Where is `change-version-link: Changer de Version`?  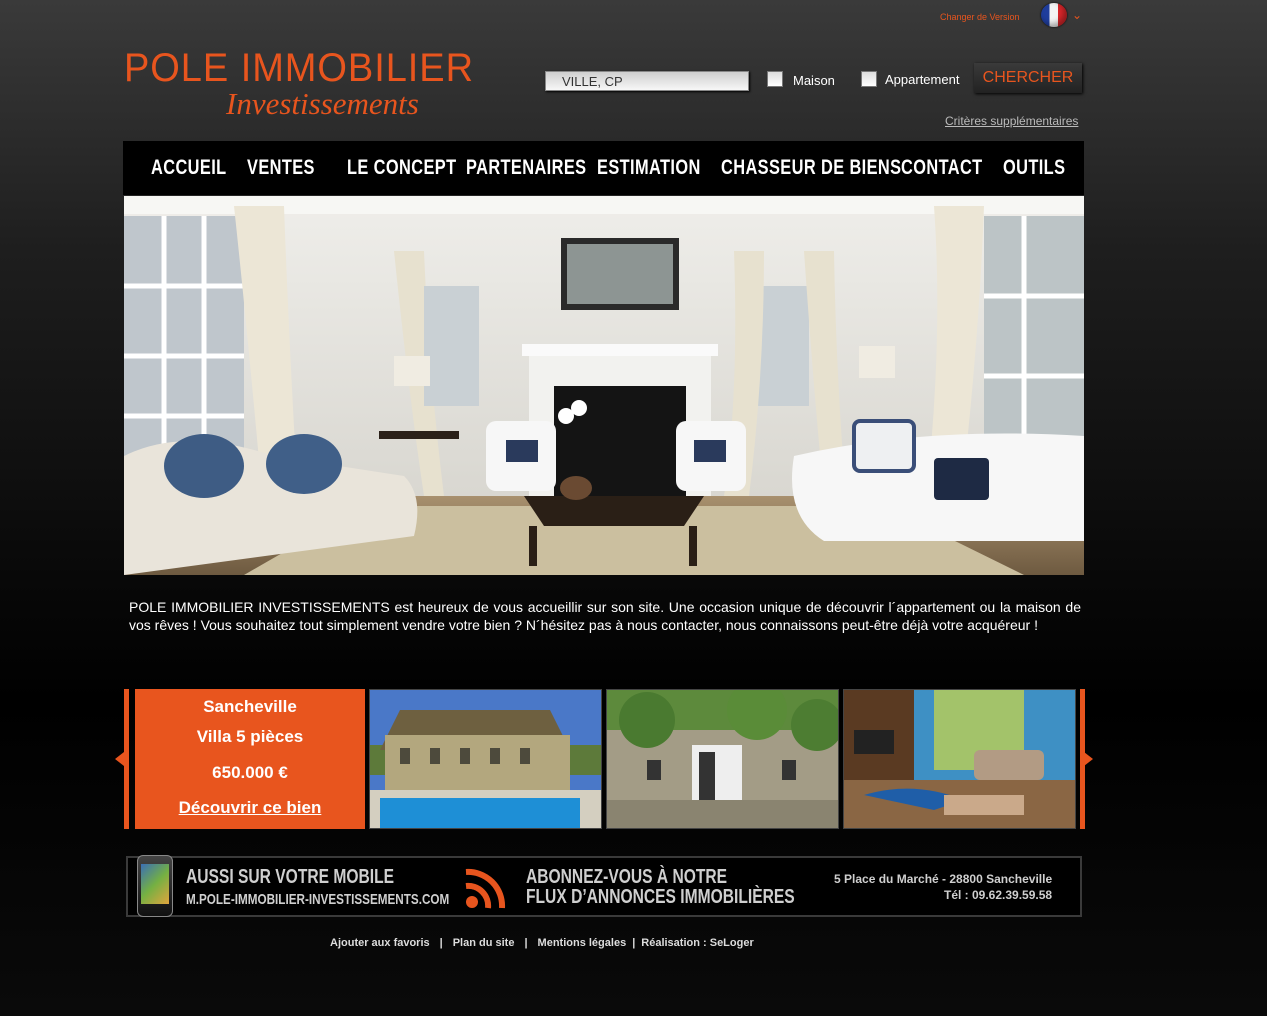 change-version-link: Changer de Version is located at coordinates (980, 17).